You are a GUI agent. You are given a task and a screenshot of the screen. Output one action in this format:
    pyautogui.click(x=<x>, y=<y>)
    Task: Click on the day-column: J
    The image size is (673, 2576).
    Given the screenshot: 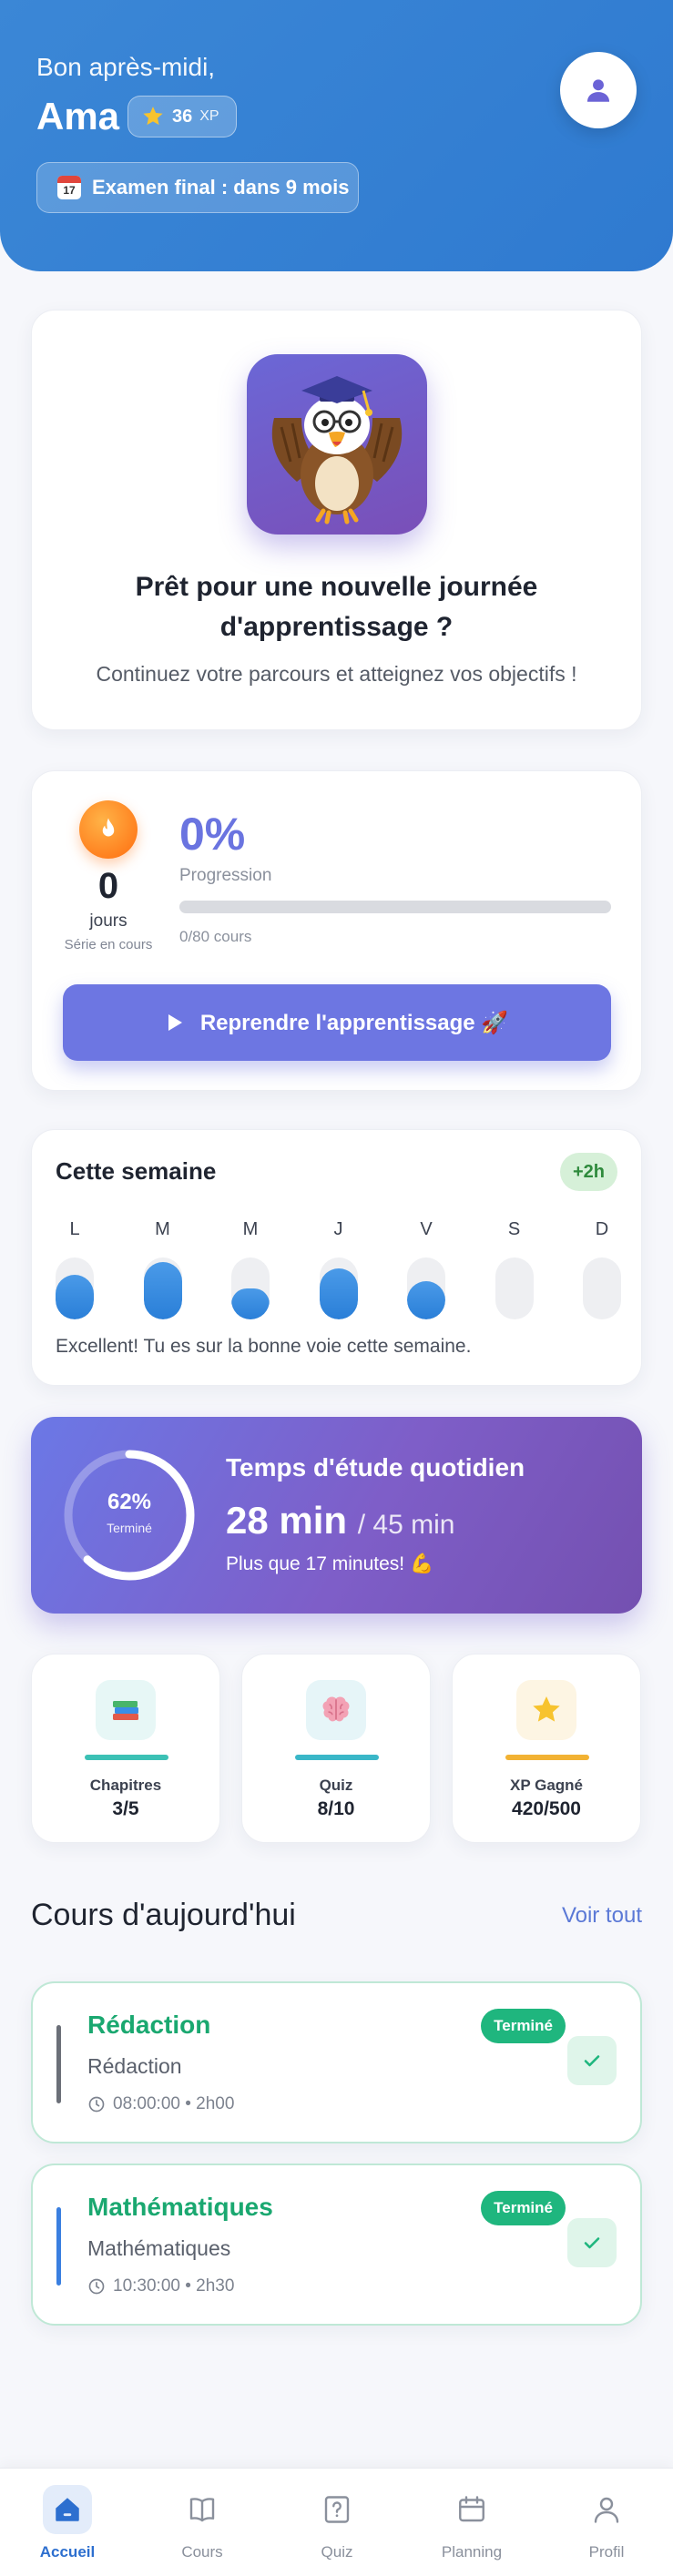 What is the action you would take?
    pyautogui.click(x=338, y=1269)
    